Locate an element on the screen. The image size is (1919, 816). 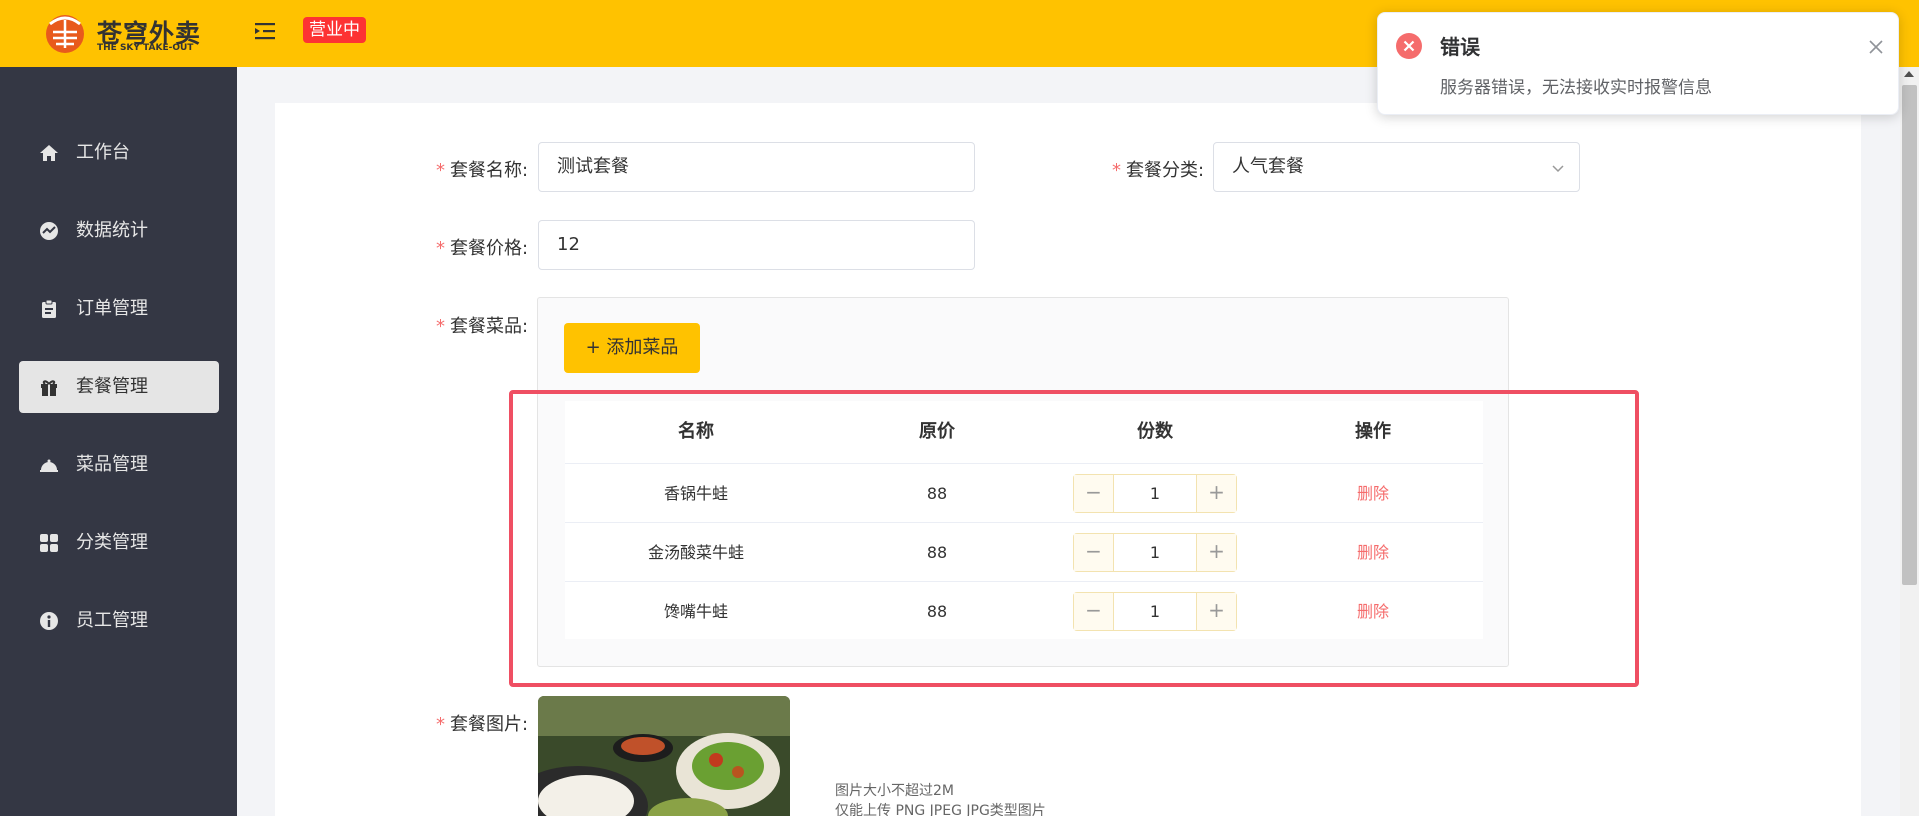
food-photo-icon is located at coordinates (664, 756).